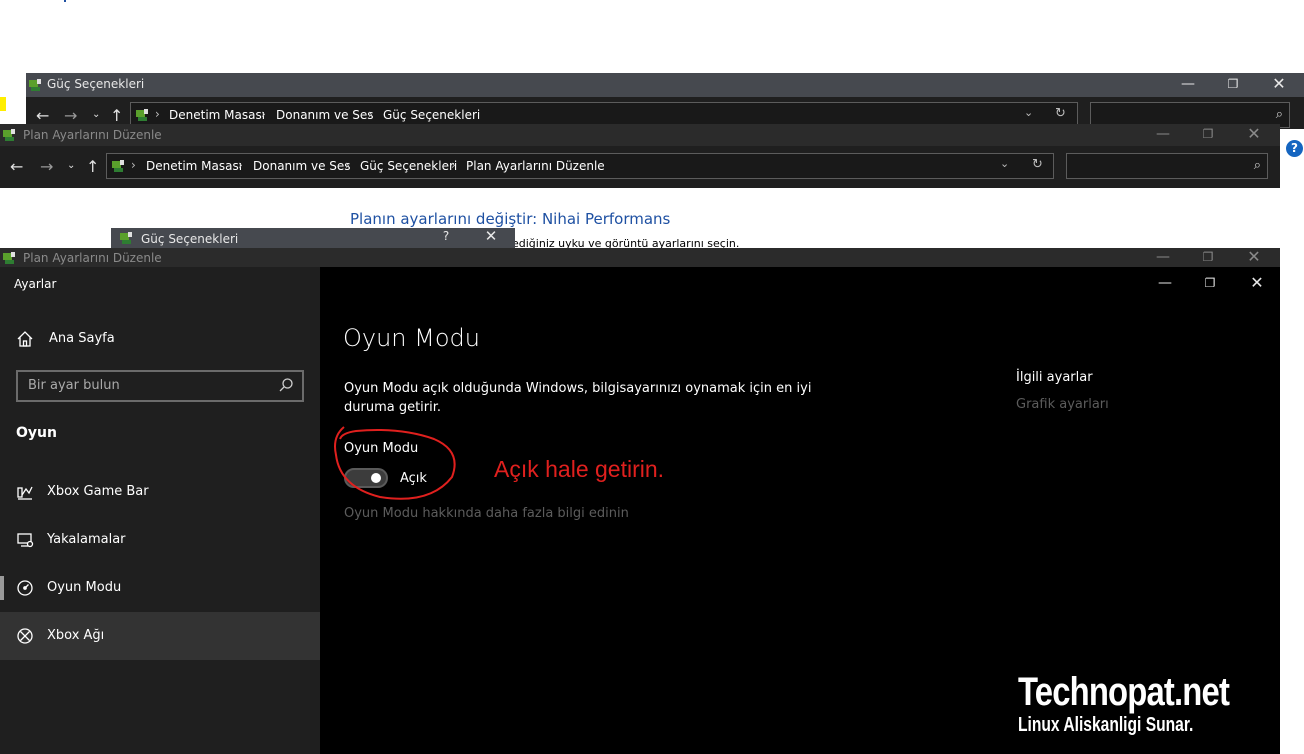 The height and width of the screenshot is (754, 1304). What do you see at coordinates (1124, 692) in the screenshot?
I see `watermark-brand: Technopat.net` at bounding box center [1124, 692].